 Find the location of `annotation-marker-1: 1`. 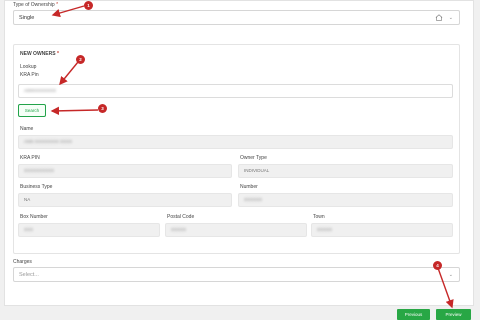

annotation-marker-1: 1 is located at coordinates (88, 5).